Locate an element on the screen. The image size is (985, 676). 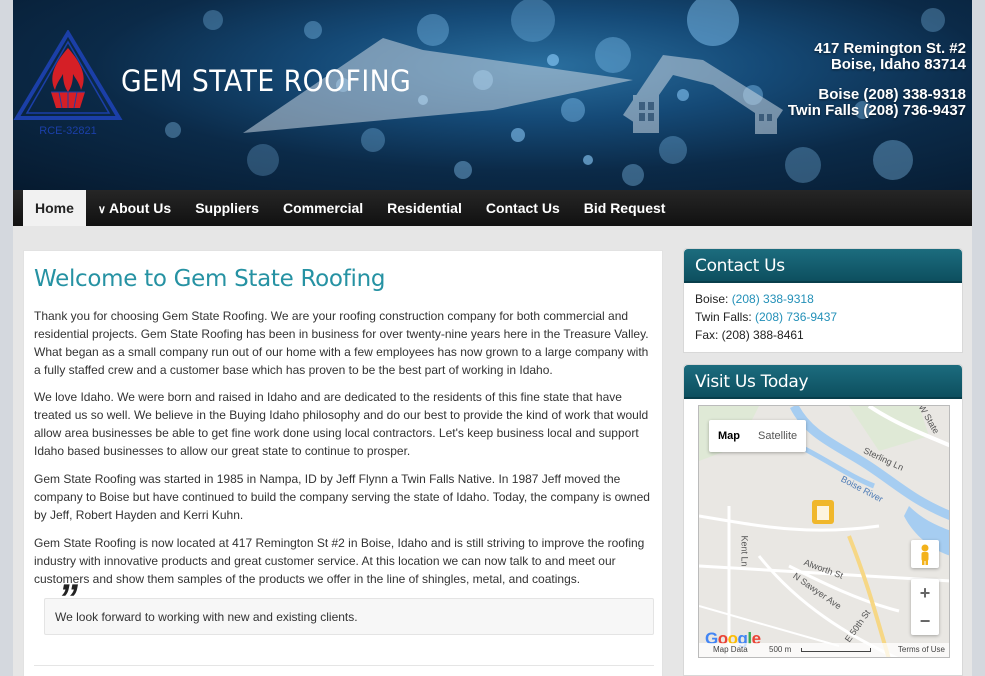
nav-residential: Residential is located at coordinates (424, 208).